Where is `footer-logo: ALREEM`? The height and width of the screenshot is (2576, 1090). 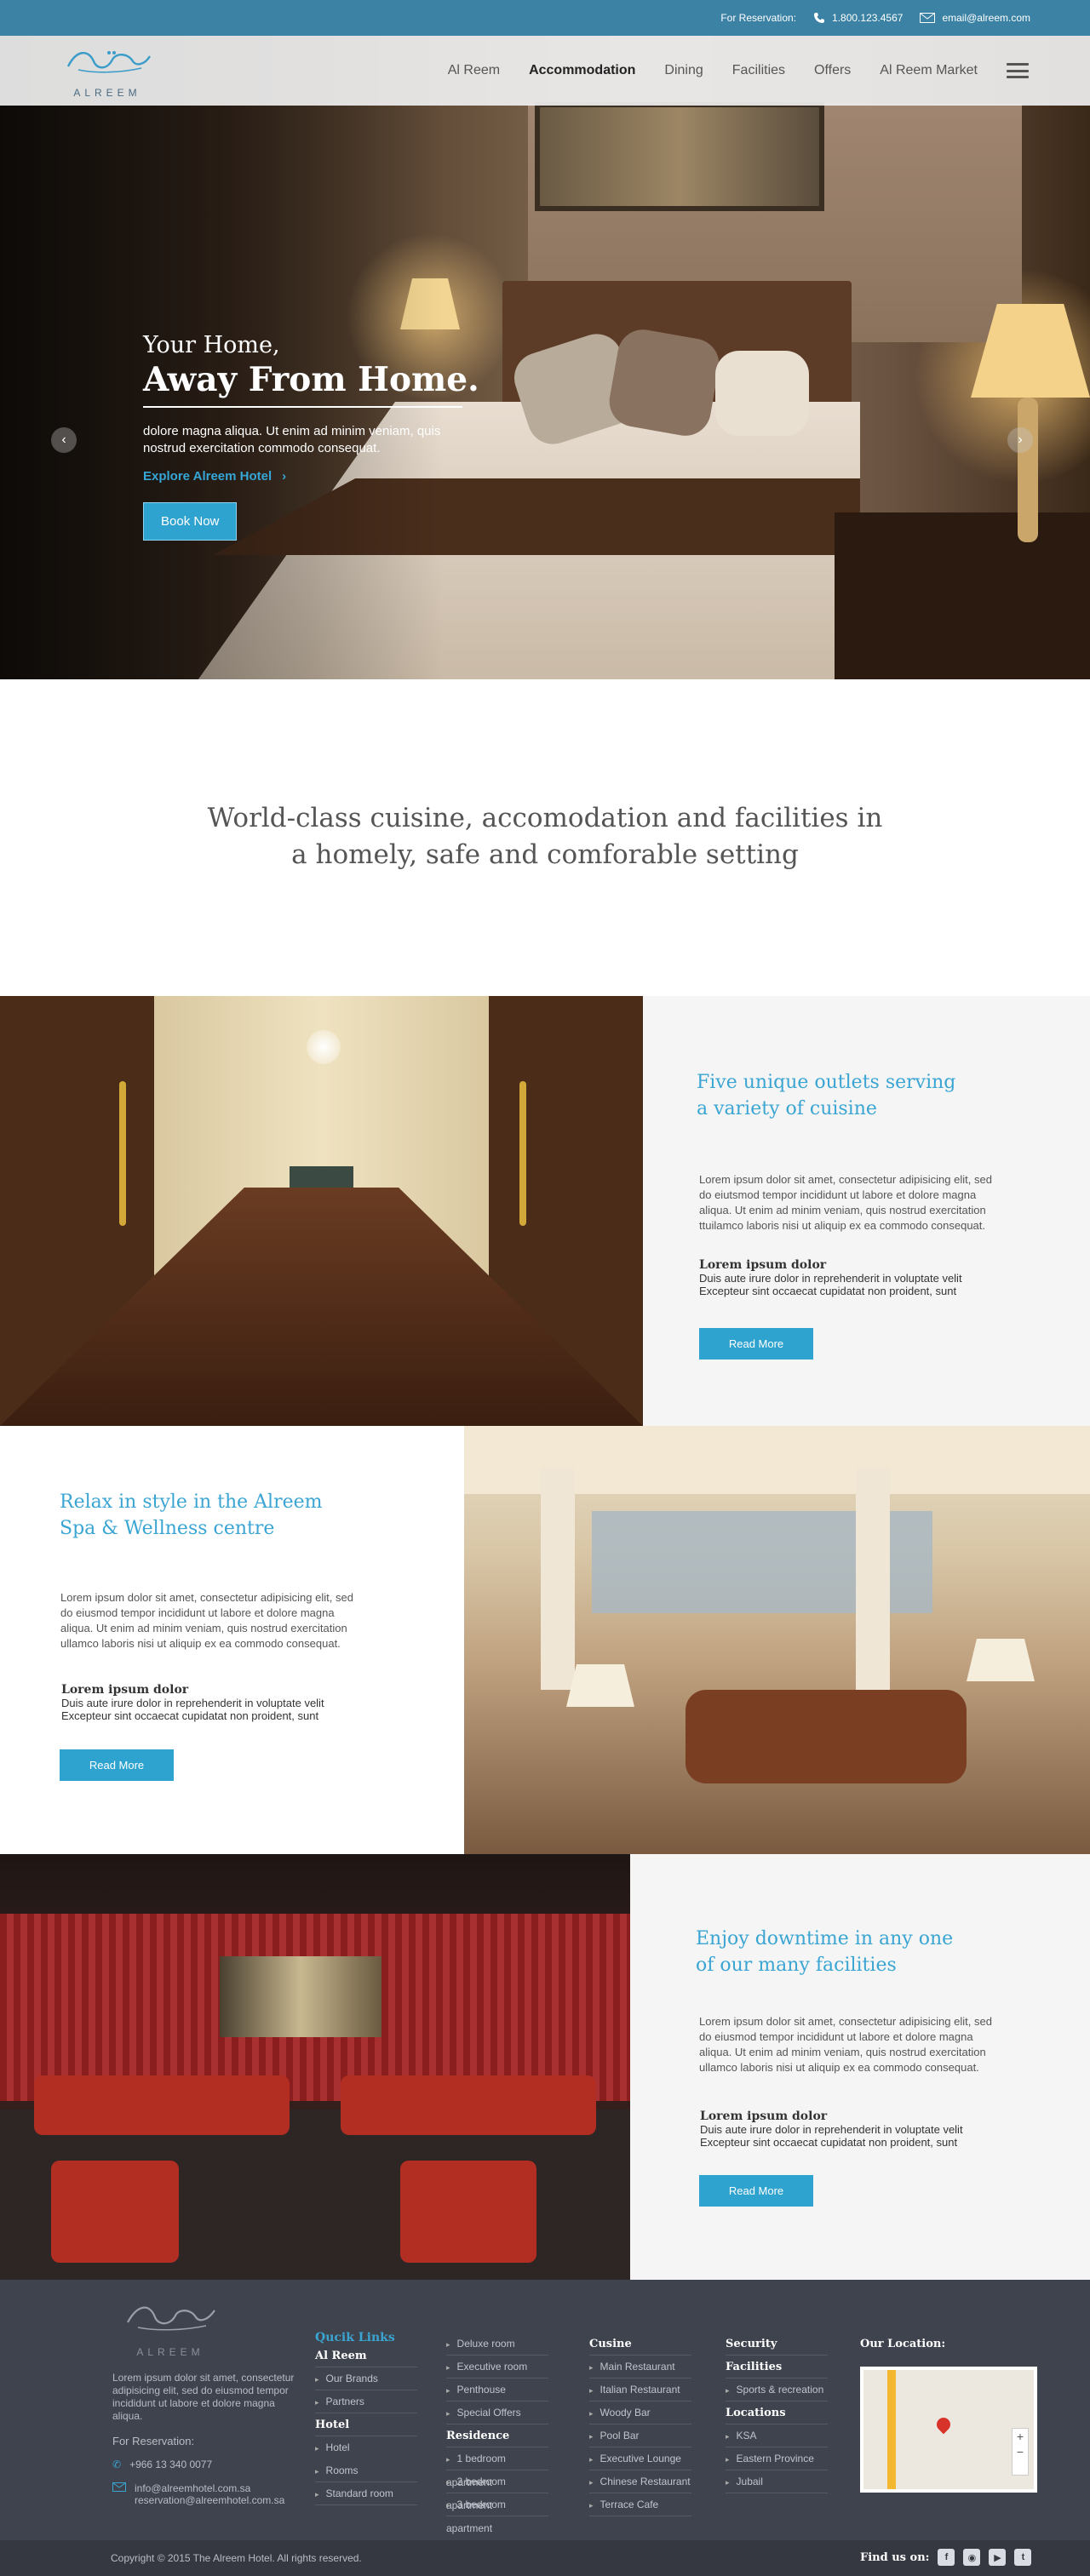 footer-logo: ALREEM is located at coordinates (170, 2328).